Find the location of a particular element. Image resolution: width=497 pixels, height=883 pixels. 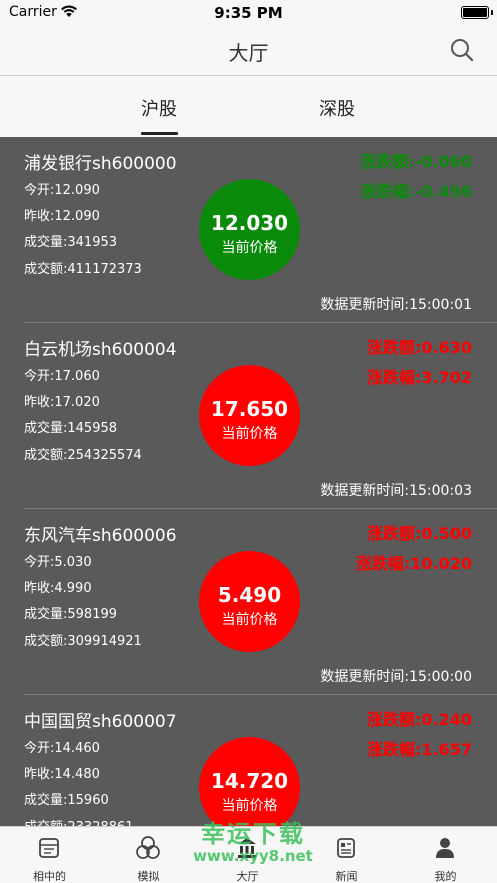

stock-open: 今开:14.460 is located at coordinates (62, 748).